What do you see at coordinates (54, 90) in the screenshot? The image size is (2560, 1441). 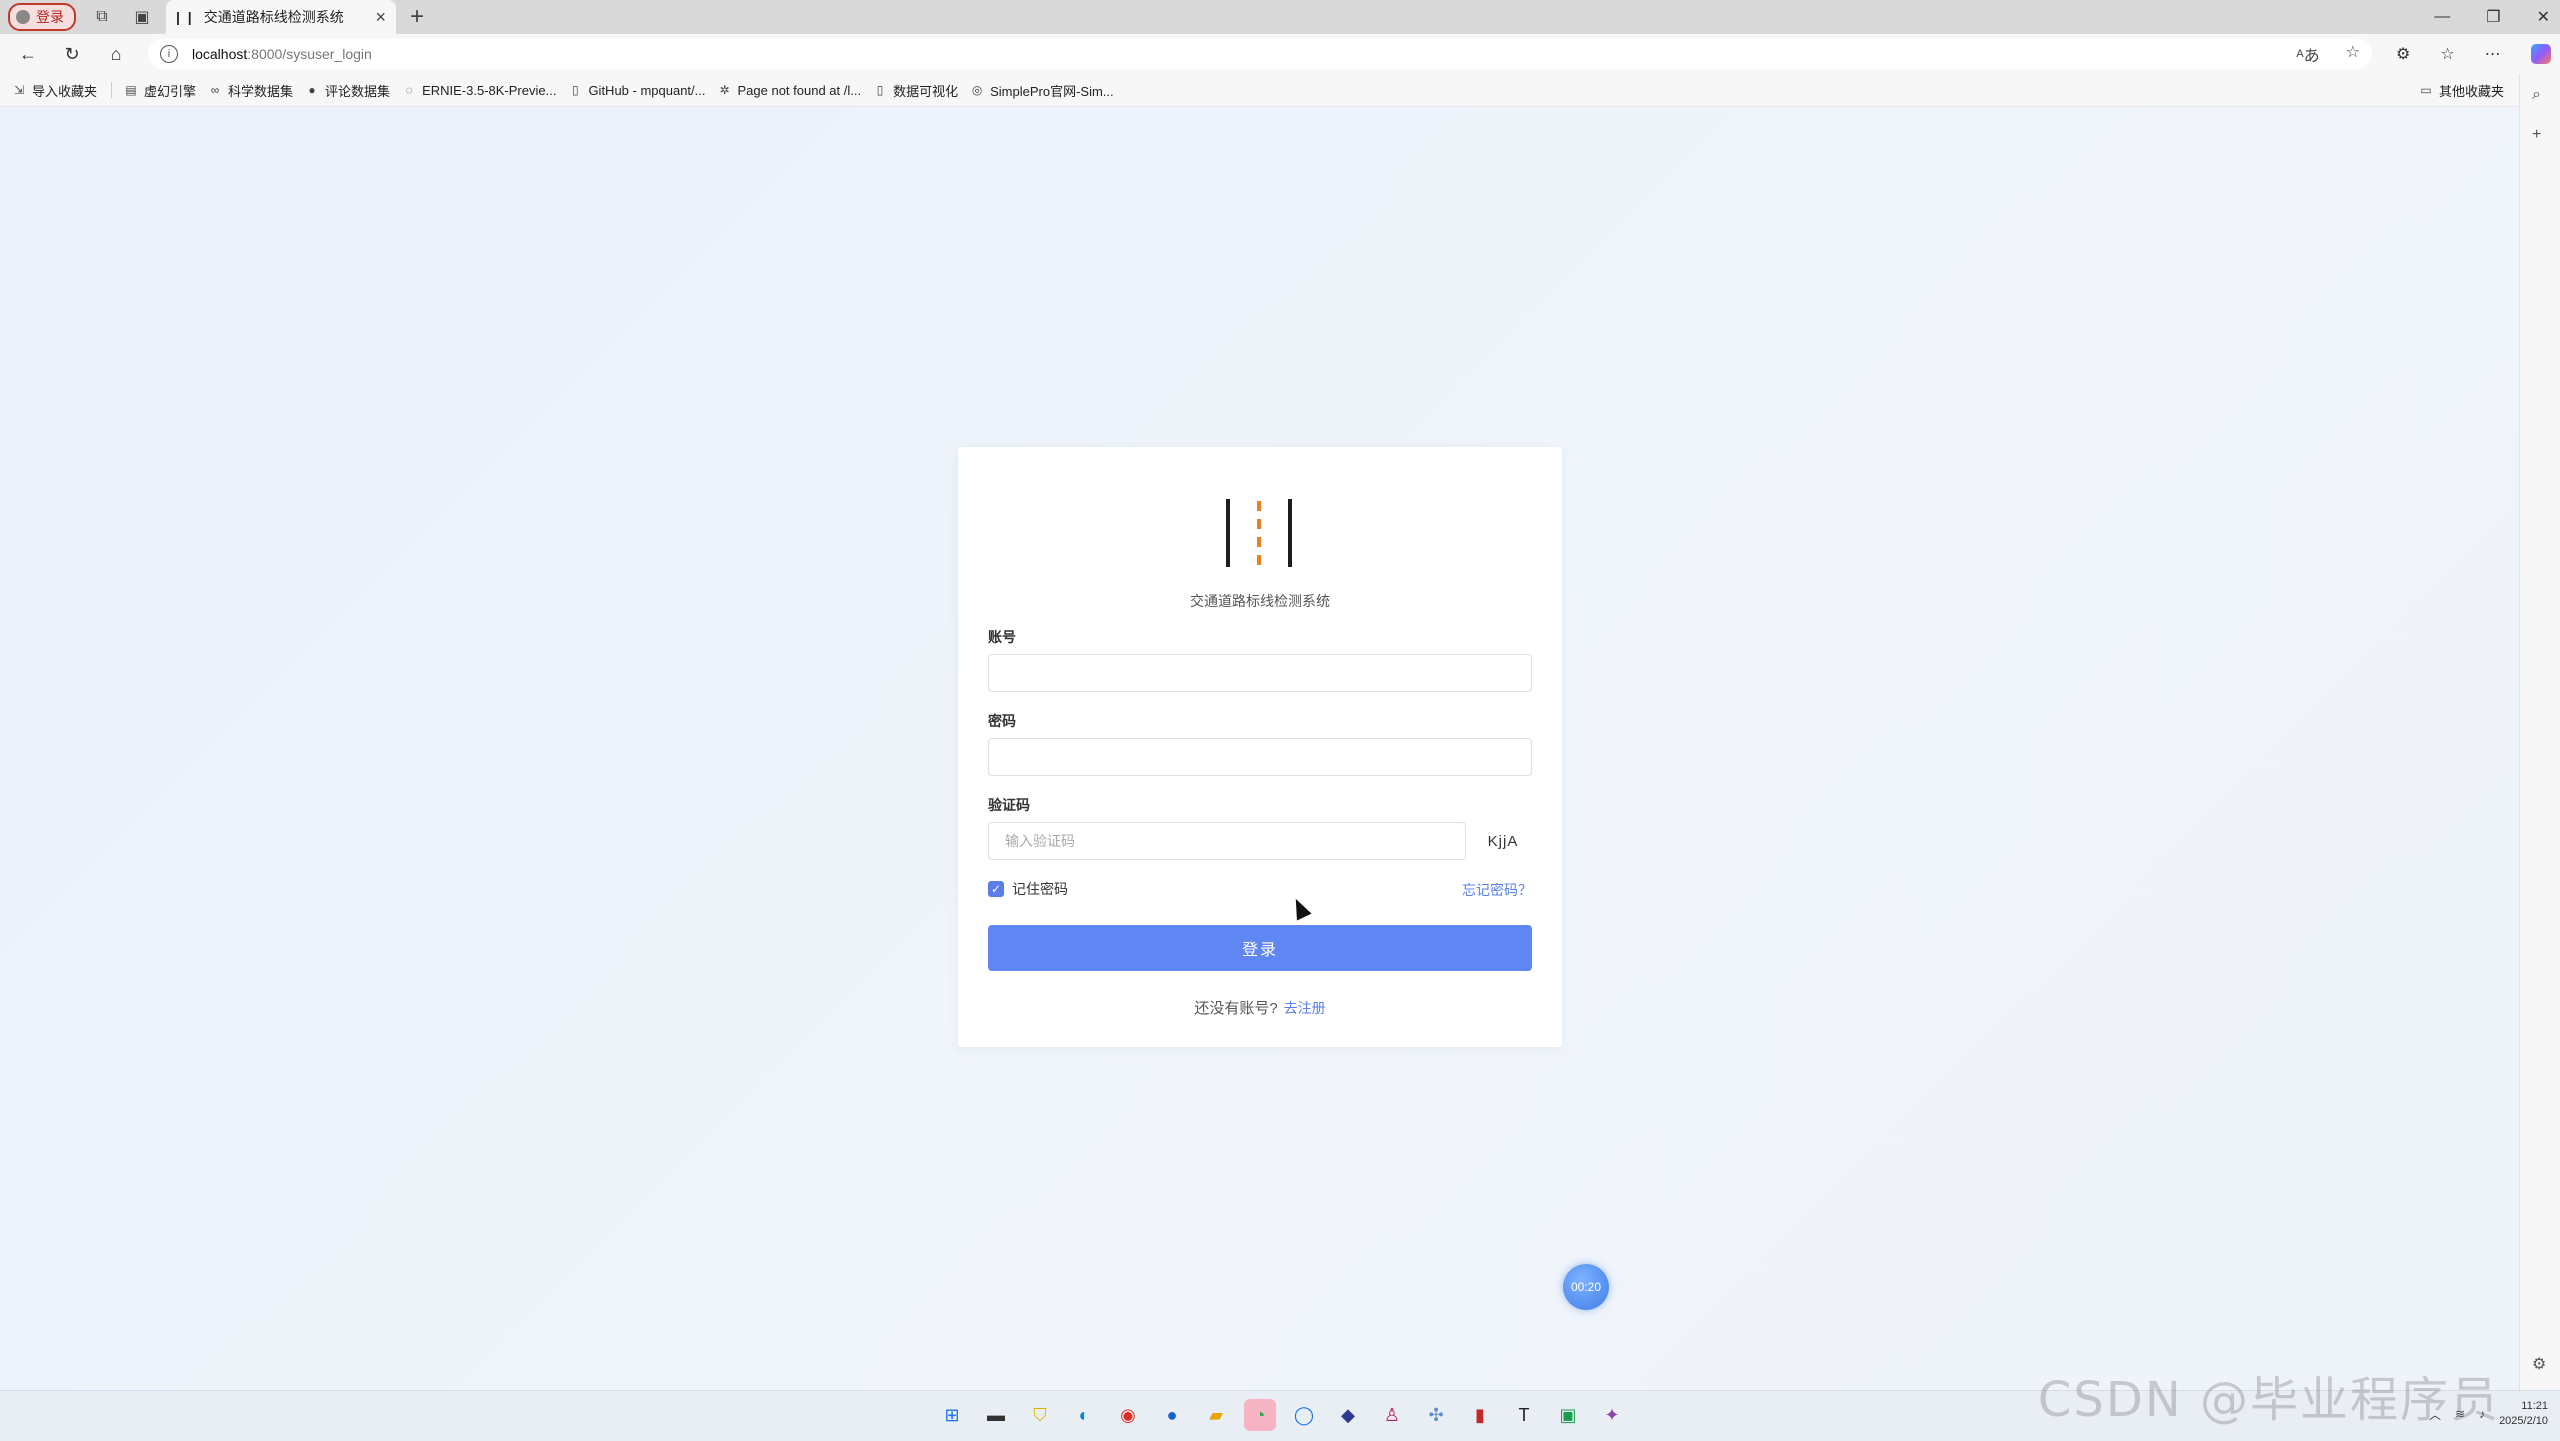 I see `bookmark-item: ⇲ 导入收藏夹` at bounding box center [54, 90].